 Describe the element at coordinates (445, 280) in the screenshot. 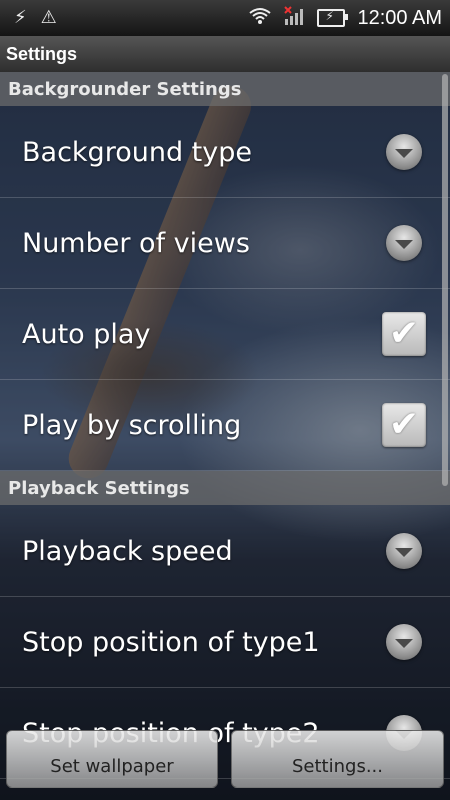

I see `scrollbar` at that location.